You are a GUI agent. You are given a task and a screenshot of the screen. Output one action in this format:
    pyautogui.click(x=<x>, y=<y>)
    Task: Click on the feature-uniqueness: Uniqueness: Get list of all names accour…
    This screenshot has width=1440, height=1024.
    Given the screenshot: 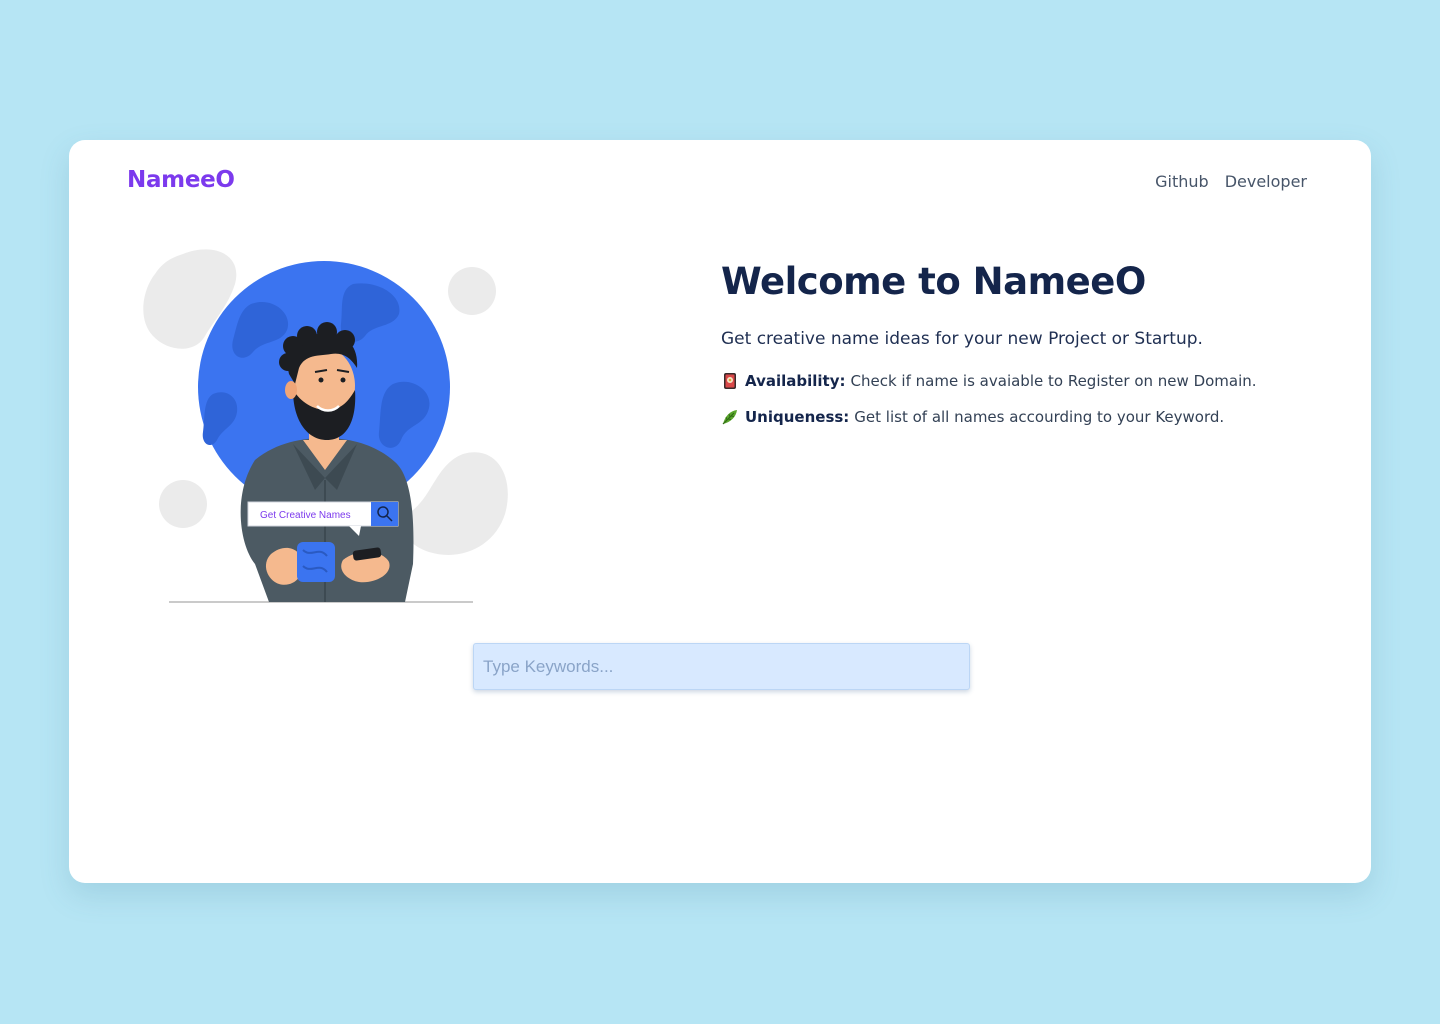 What is the action you would take?
    pyautogui.click(x=1021, y=417)
    